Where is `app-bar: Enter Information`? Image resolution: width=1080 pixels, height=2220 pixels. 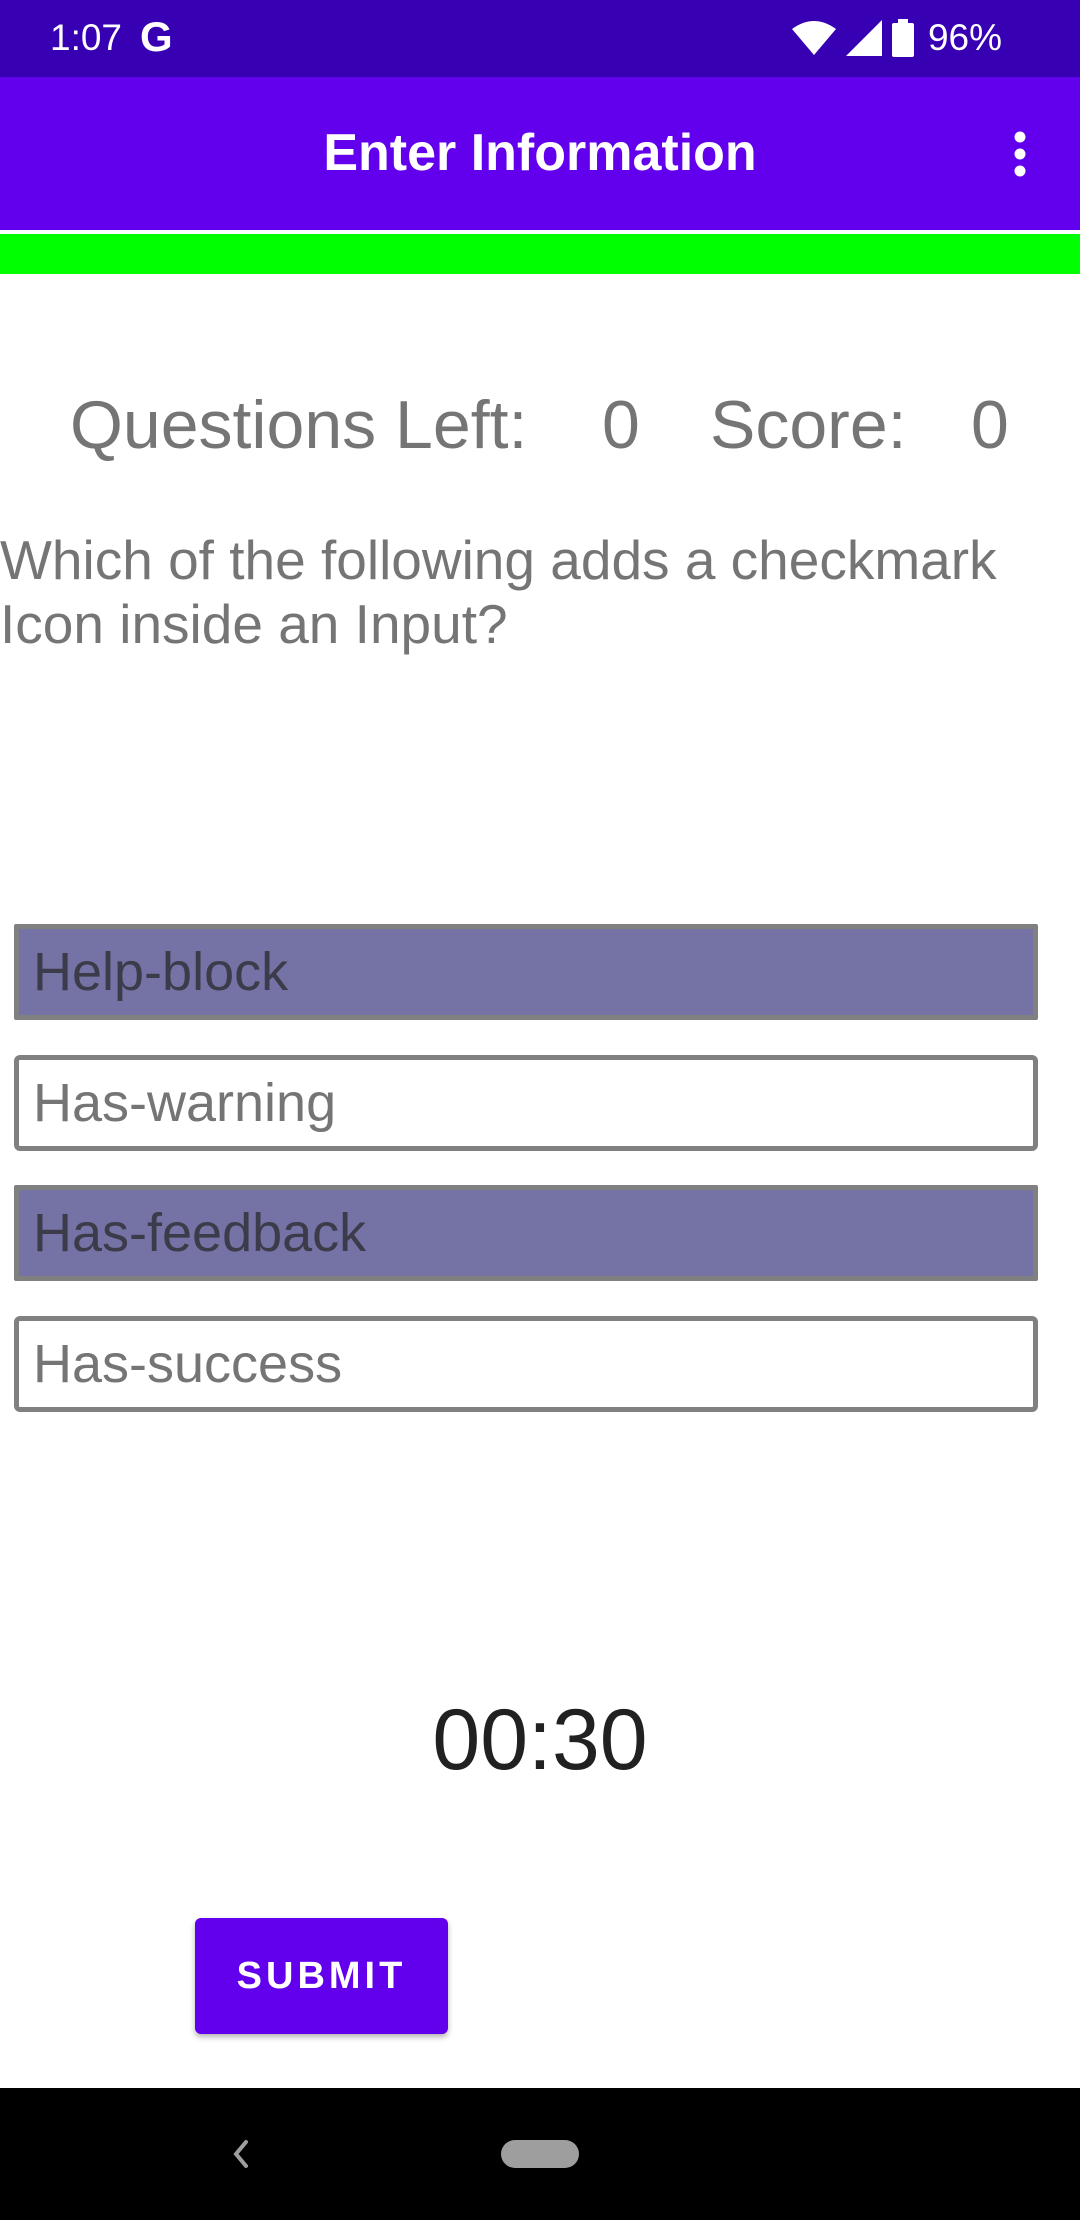 app-bar: Enter Information is located at coordinates (540, 153).